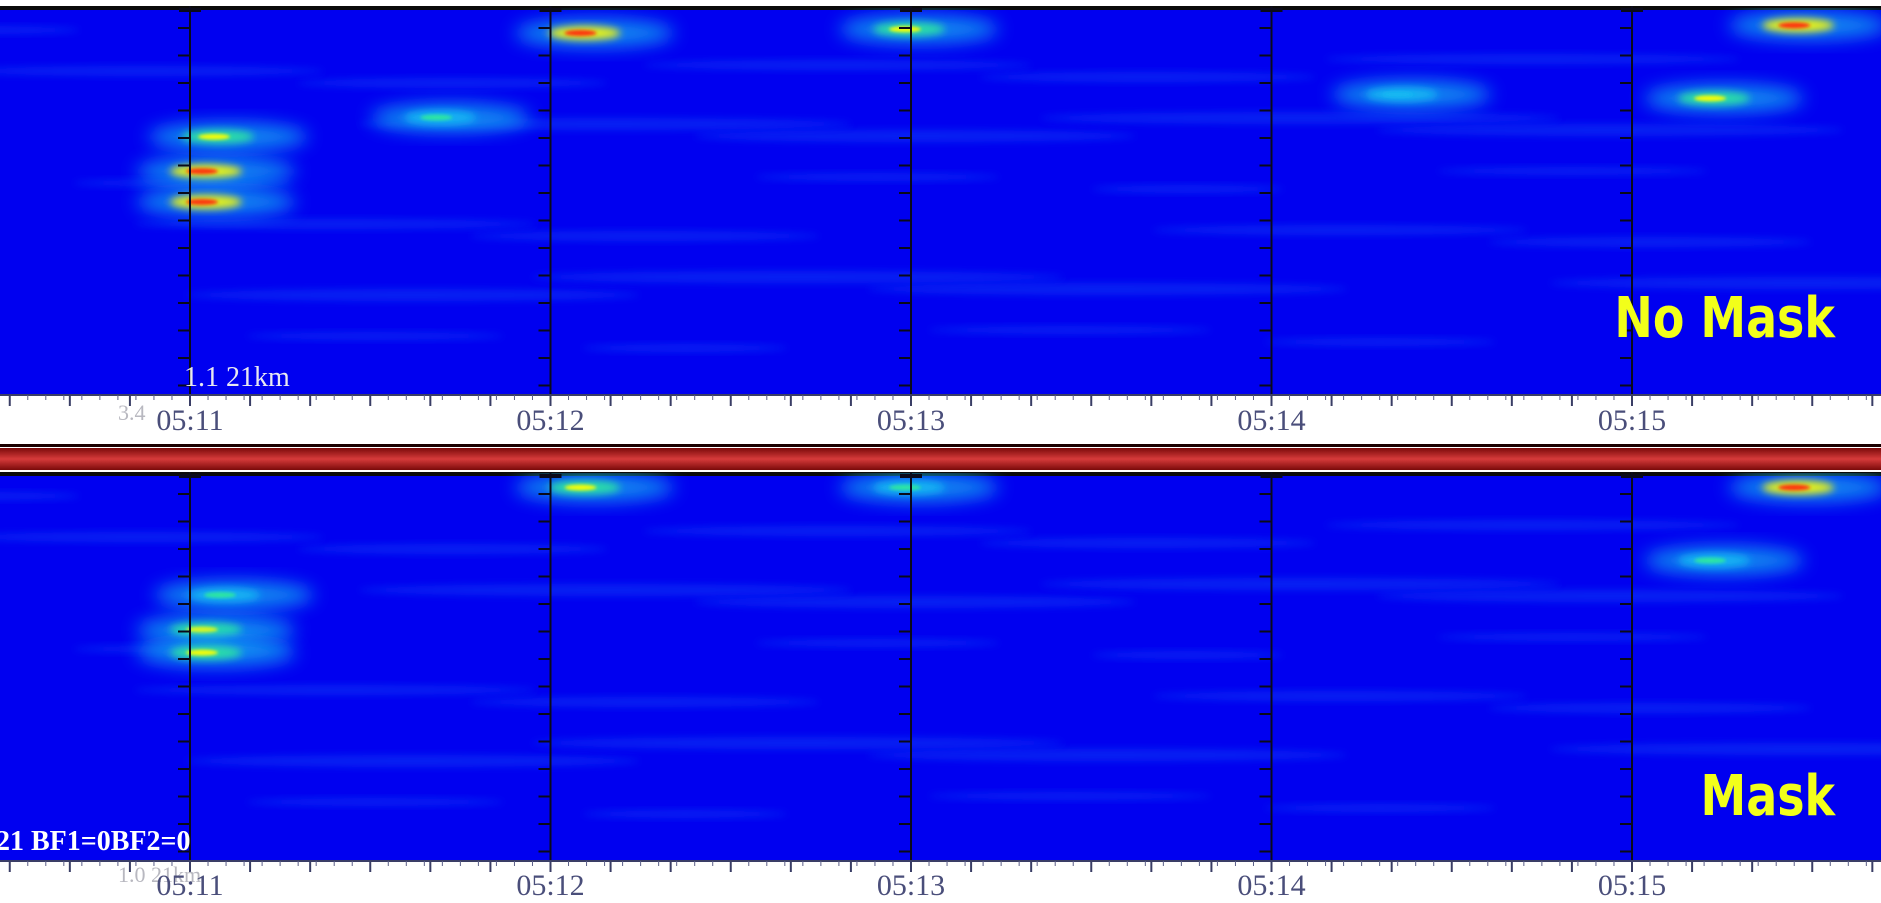 The width and height of the screenshot is (1881, 903). I want to click on panel-separator, so click(940, 459).